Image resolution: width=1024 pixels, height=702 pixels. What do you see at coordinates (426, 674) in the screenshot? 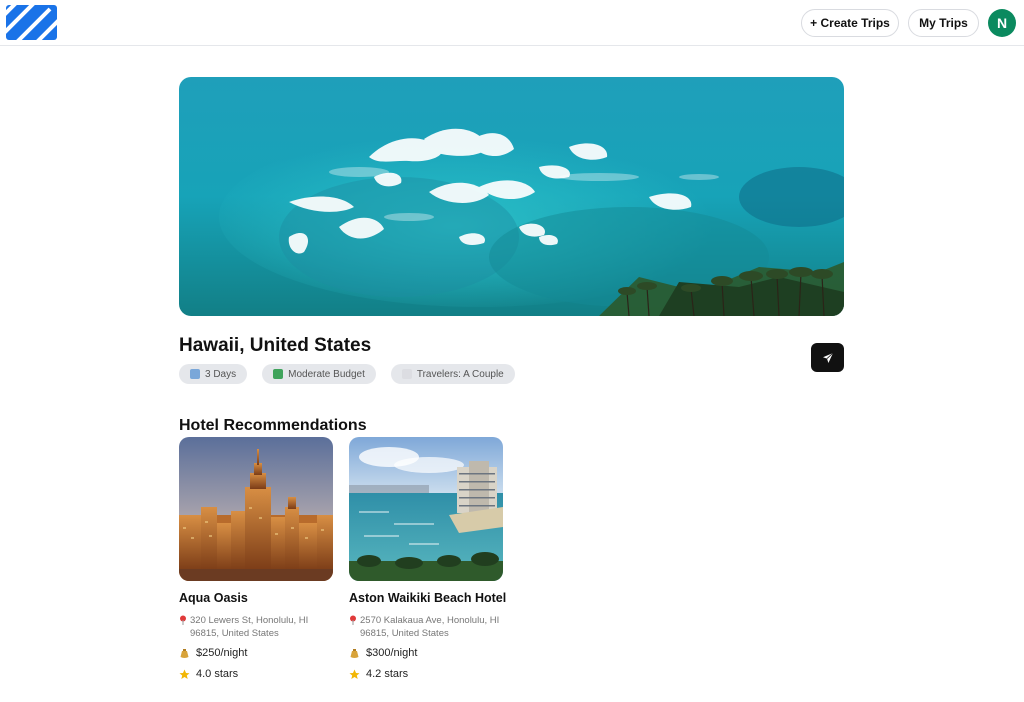
I see `hotel-rating: 4.2 stars` at bounding box center [426, 674].